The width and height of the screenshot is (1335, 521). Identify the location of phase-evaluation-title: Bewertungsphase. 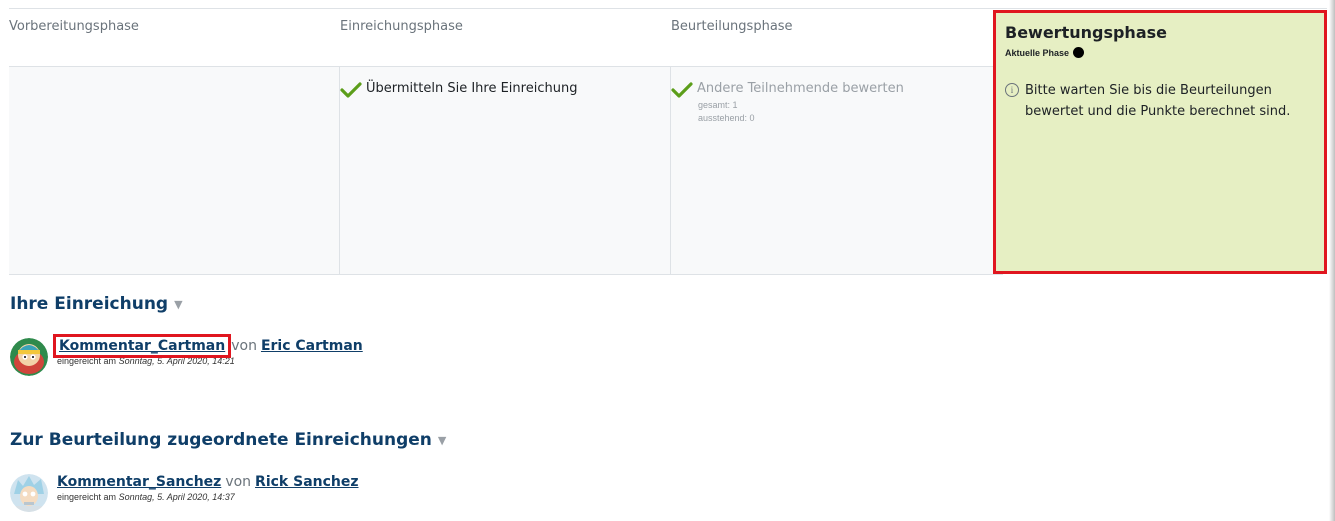
(1086, 32).